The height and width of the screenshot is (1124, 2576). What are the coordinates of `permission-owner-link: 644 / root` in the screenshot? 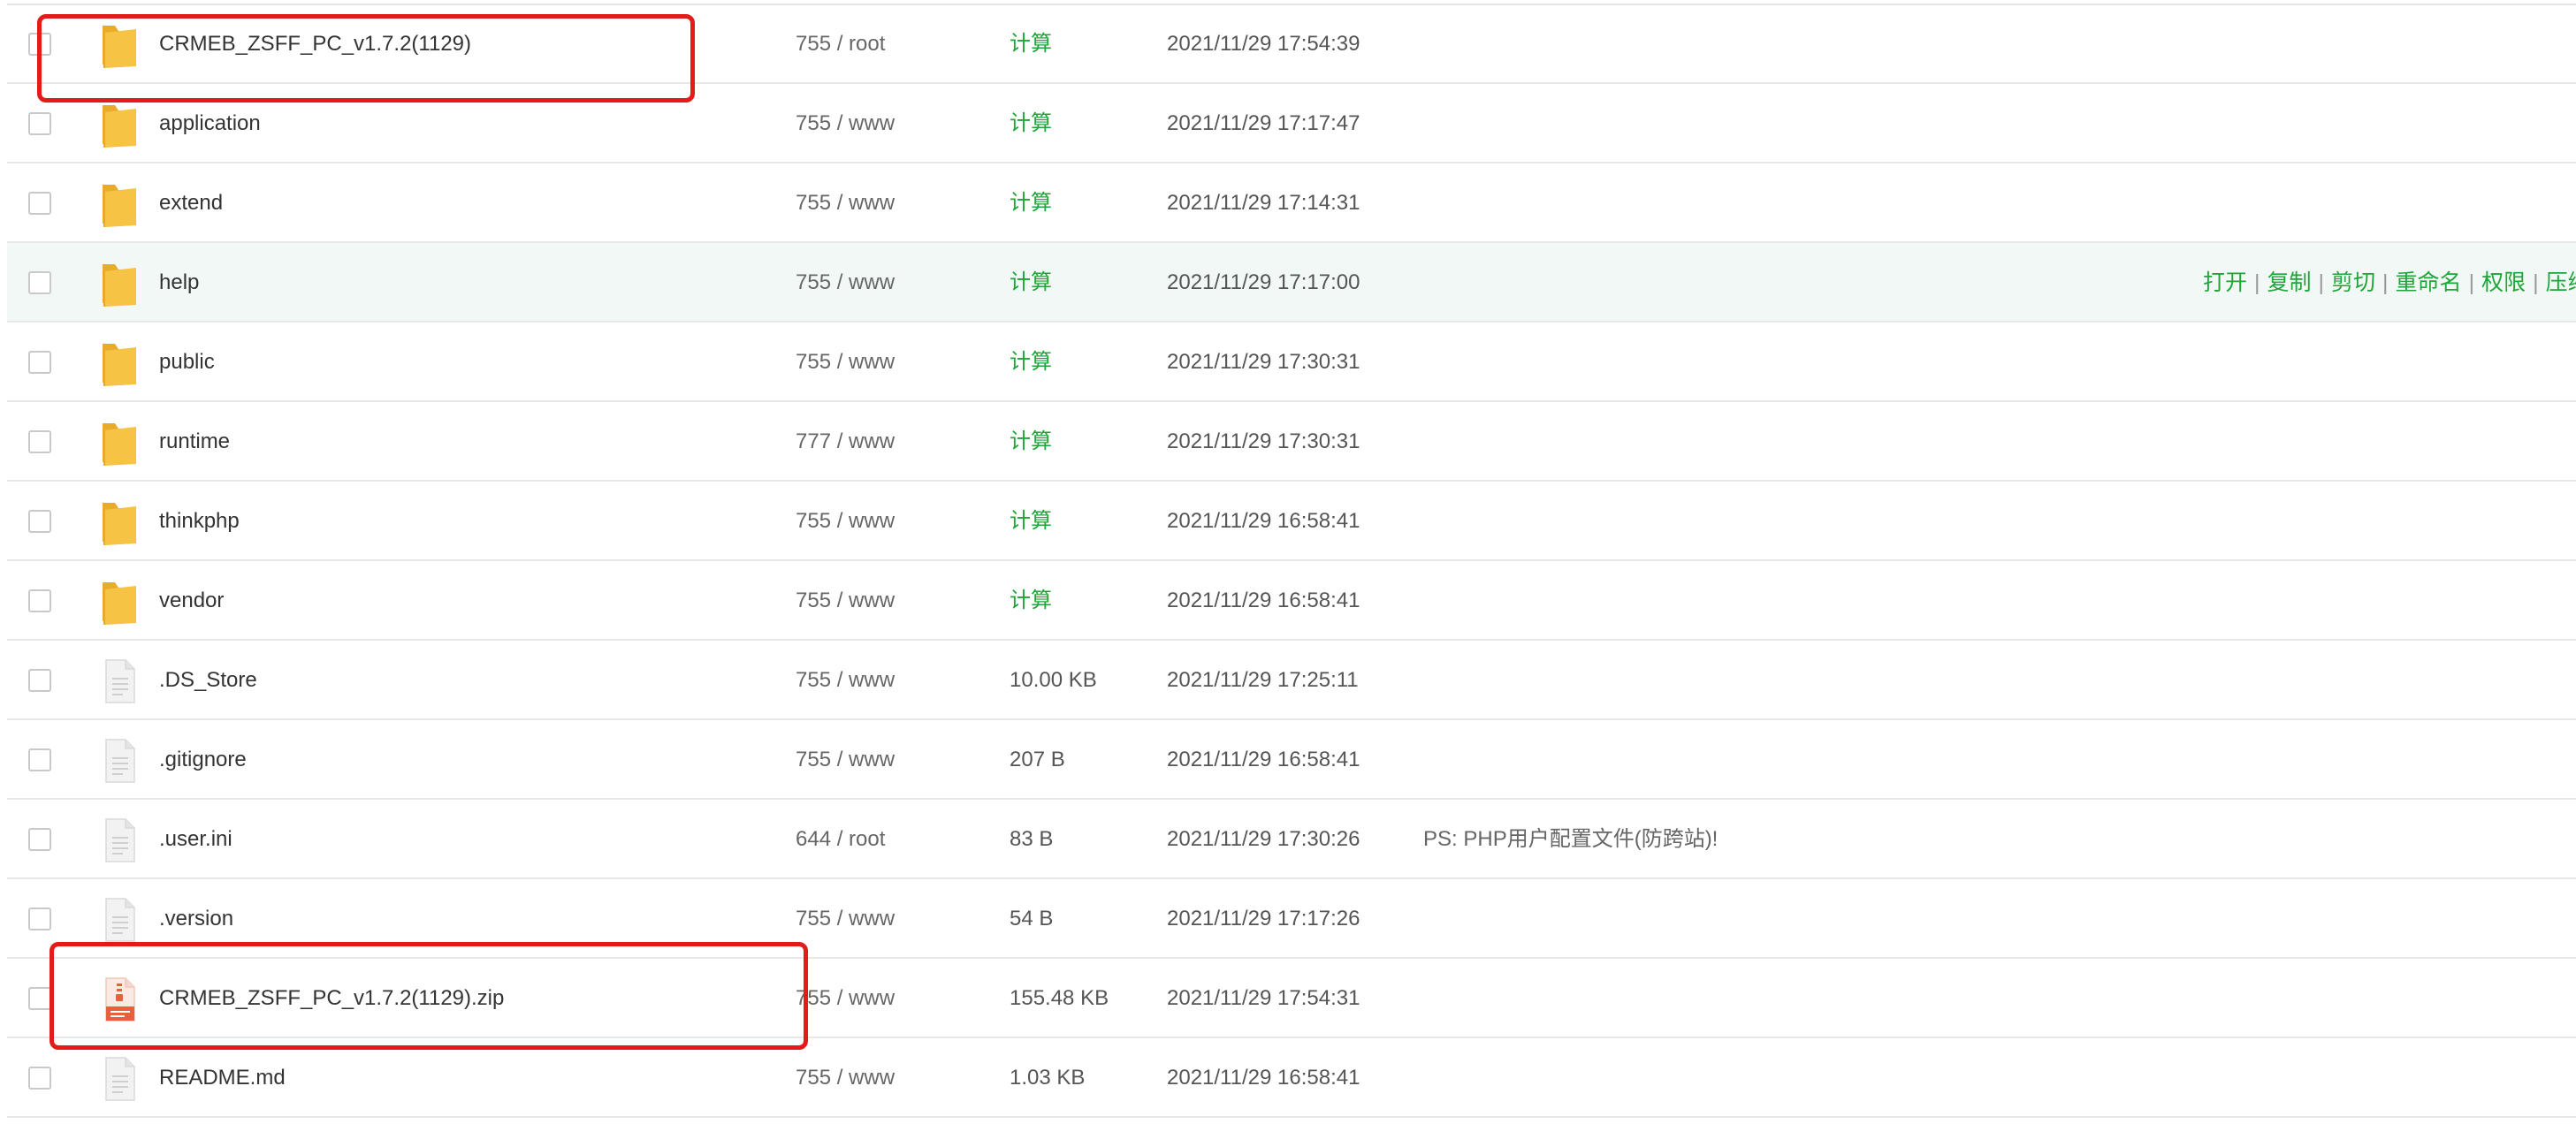 It's located at (840, 839).